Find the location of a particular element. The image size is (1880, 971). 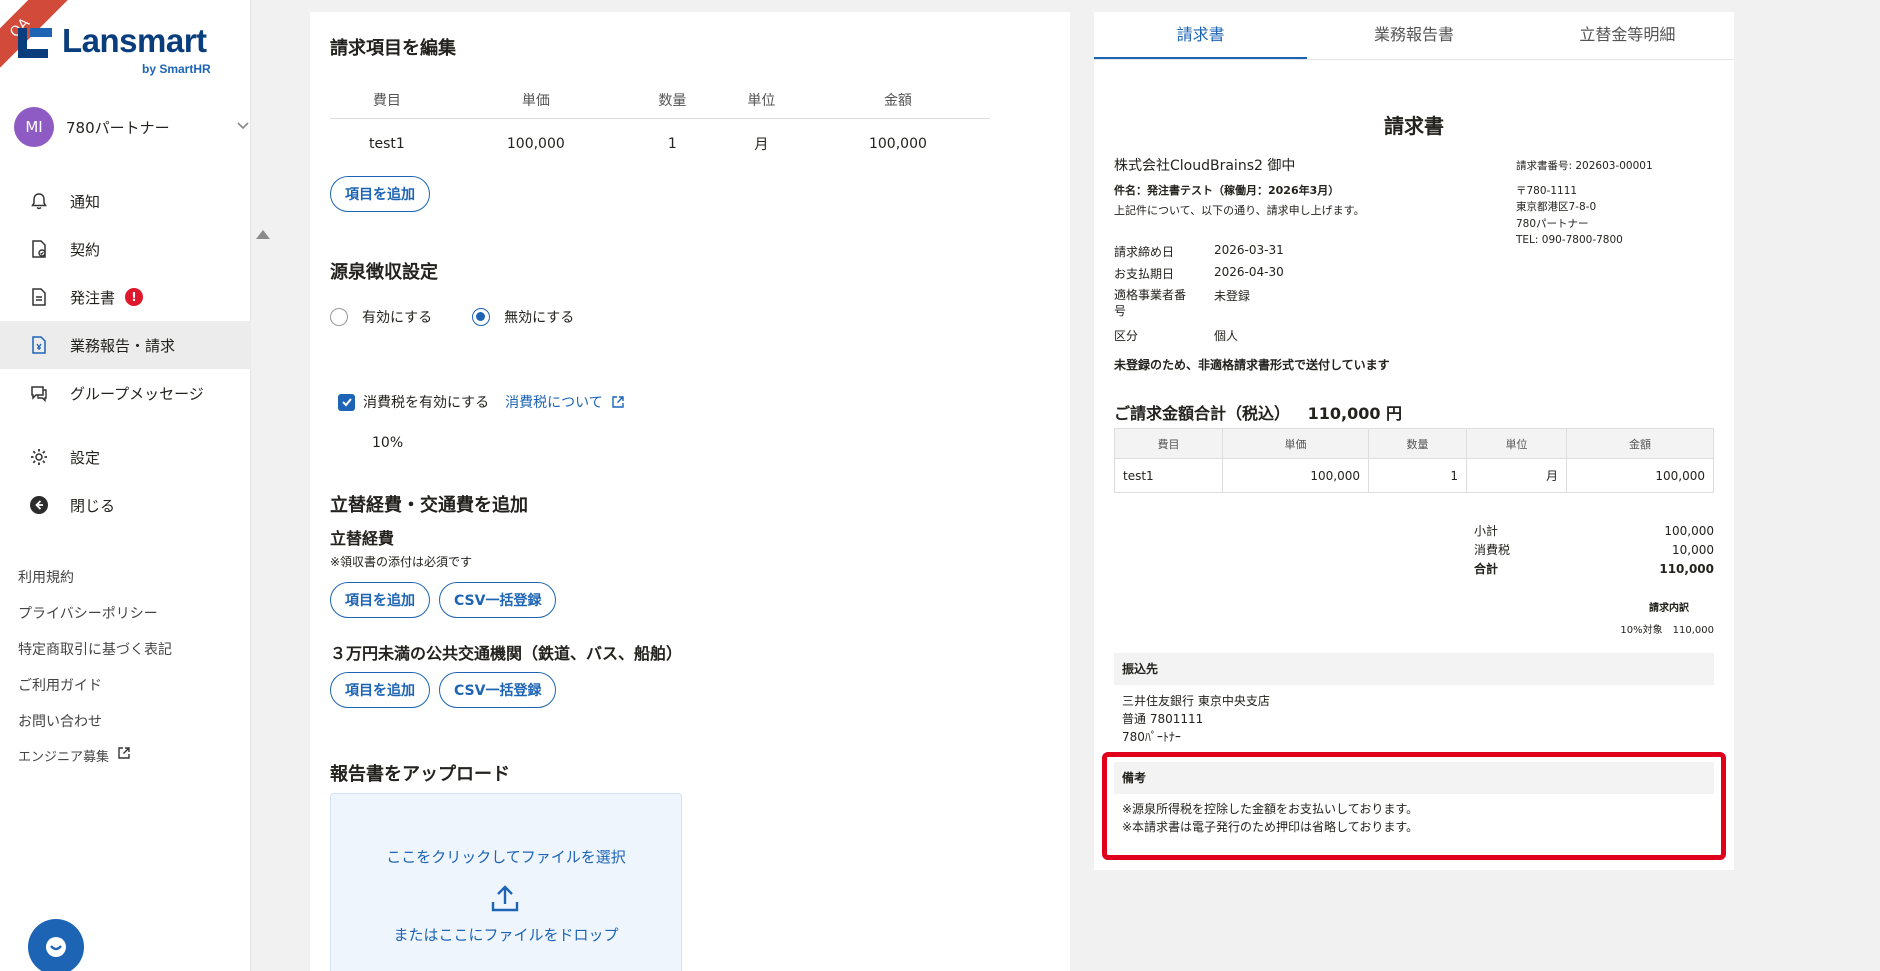

sidebar-item-label: 閉じる is located at coordinates (93, 505).